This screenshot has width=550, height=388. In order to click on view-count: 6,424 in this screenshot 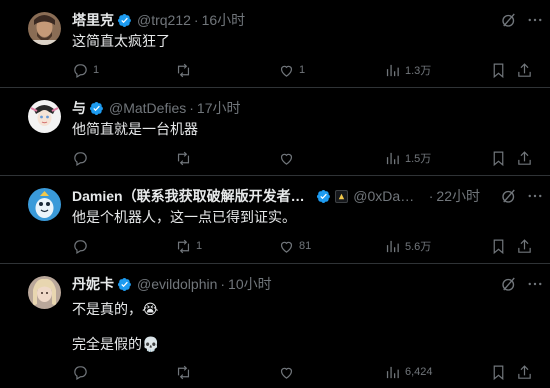, I will do `click(419, 372)`.